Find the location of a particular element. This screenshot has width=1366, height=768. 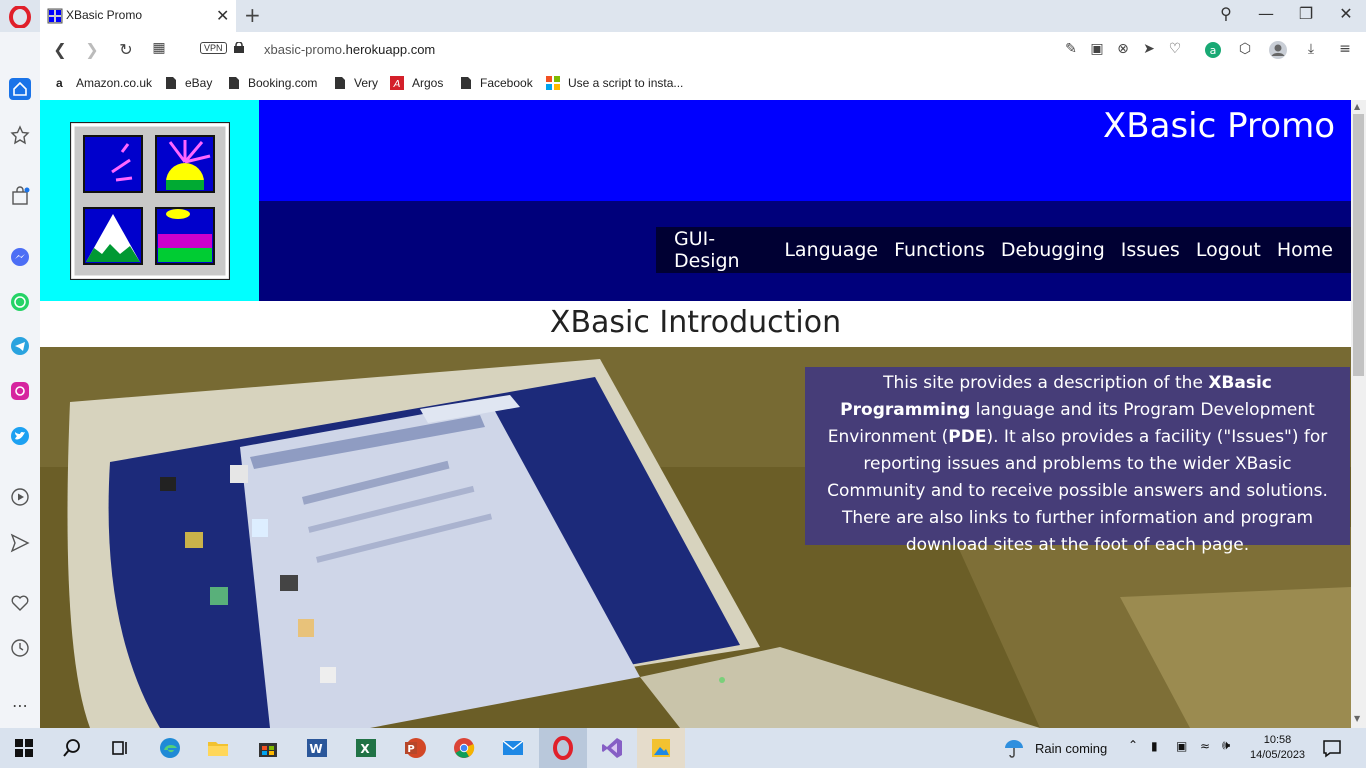

svg-text: P is located at coordinates (410, 749).